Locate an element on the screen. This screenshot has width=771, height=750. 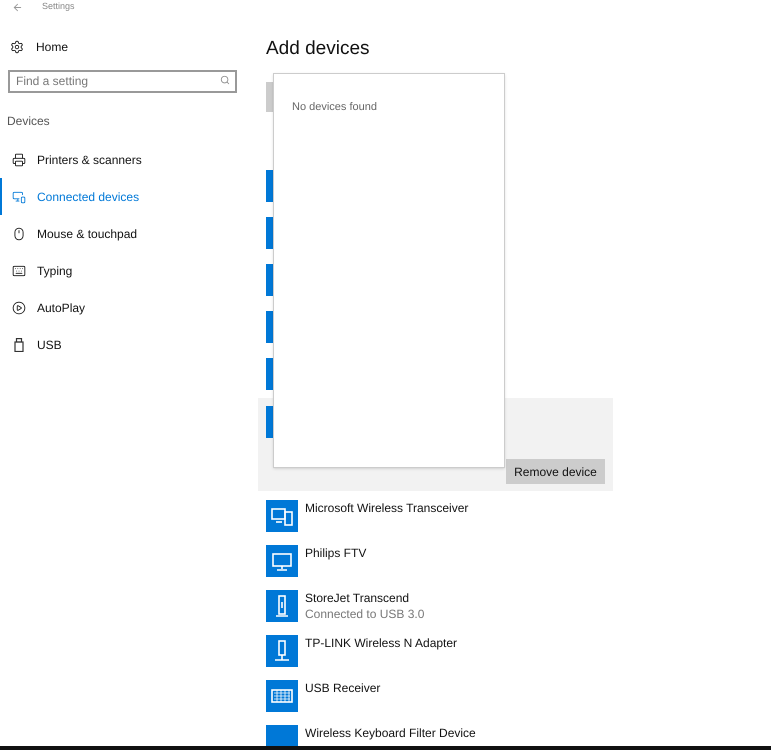
device-name: TP-LINK Wireless N Adapter is located at coordinates (381, 643).